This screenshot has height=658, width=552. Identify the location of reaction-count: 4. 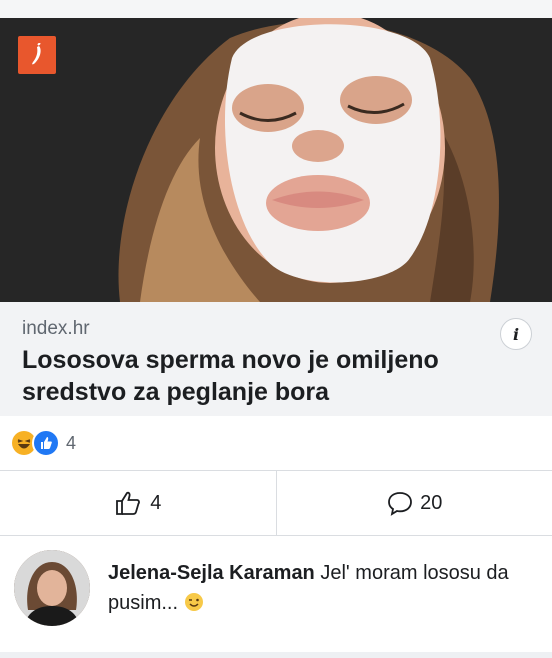
(71, 442).